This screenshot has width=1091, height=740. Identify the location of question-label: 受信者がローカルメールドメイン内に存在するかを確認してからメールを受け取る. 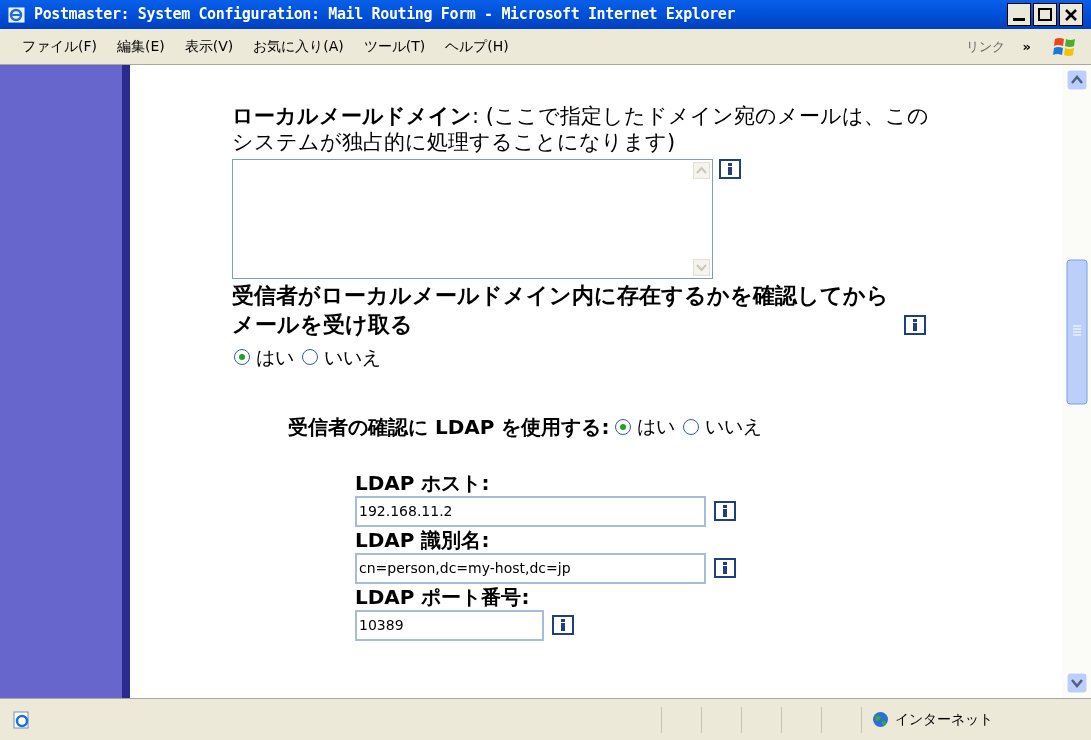
(561, 310).